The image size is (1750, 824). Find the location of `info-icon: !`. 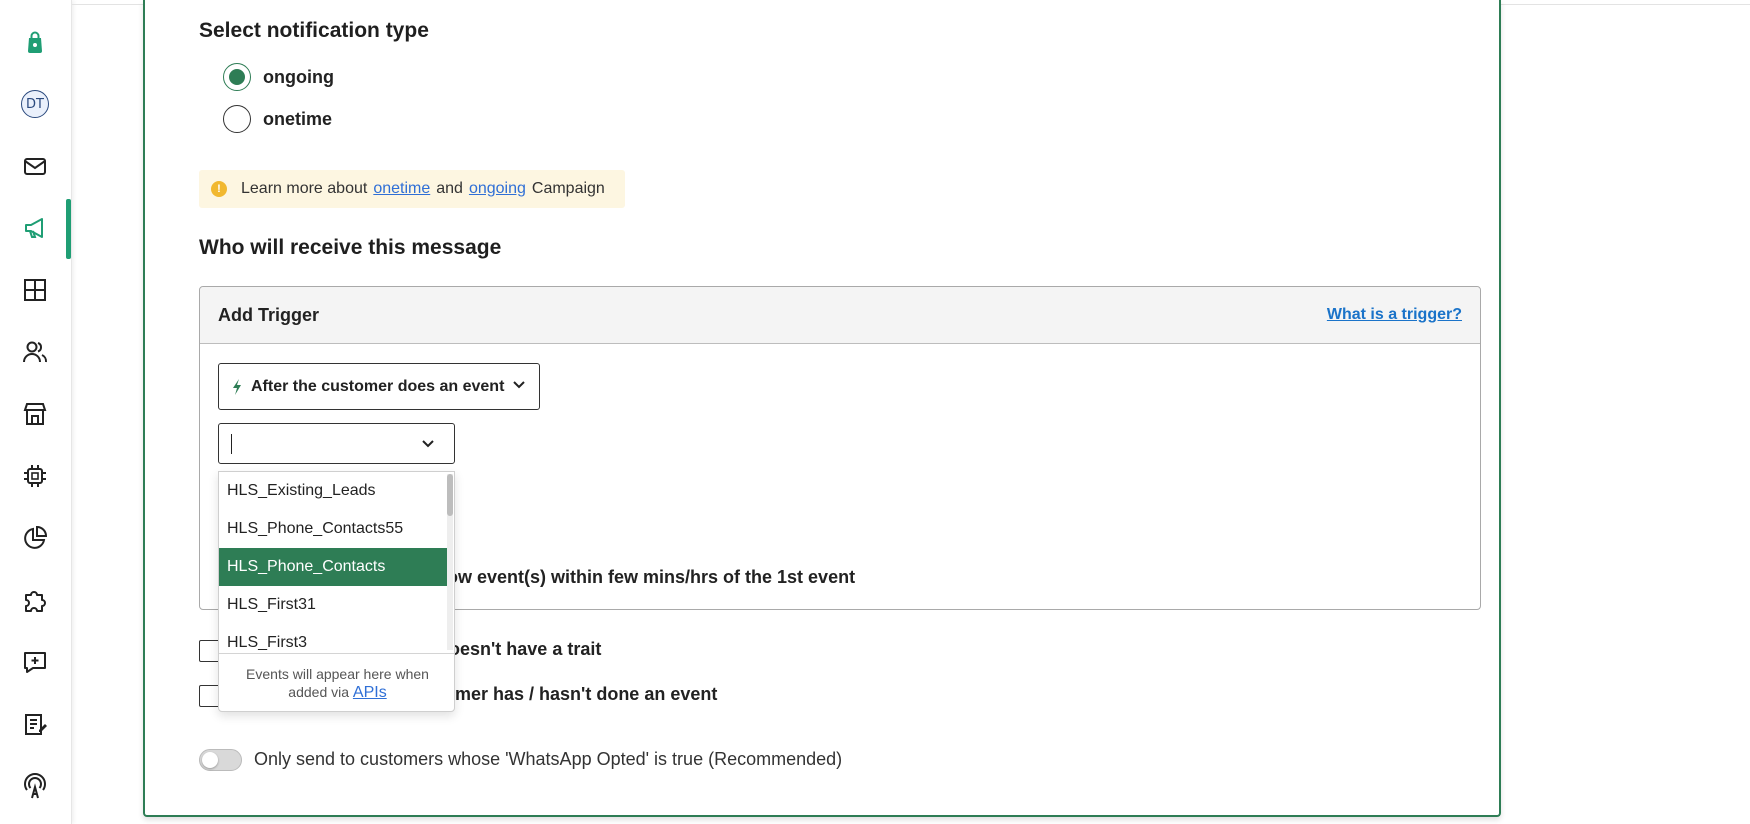

info-icon: ! is located at coordinates (219, 189).